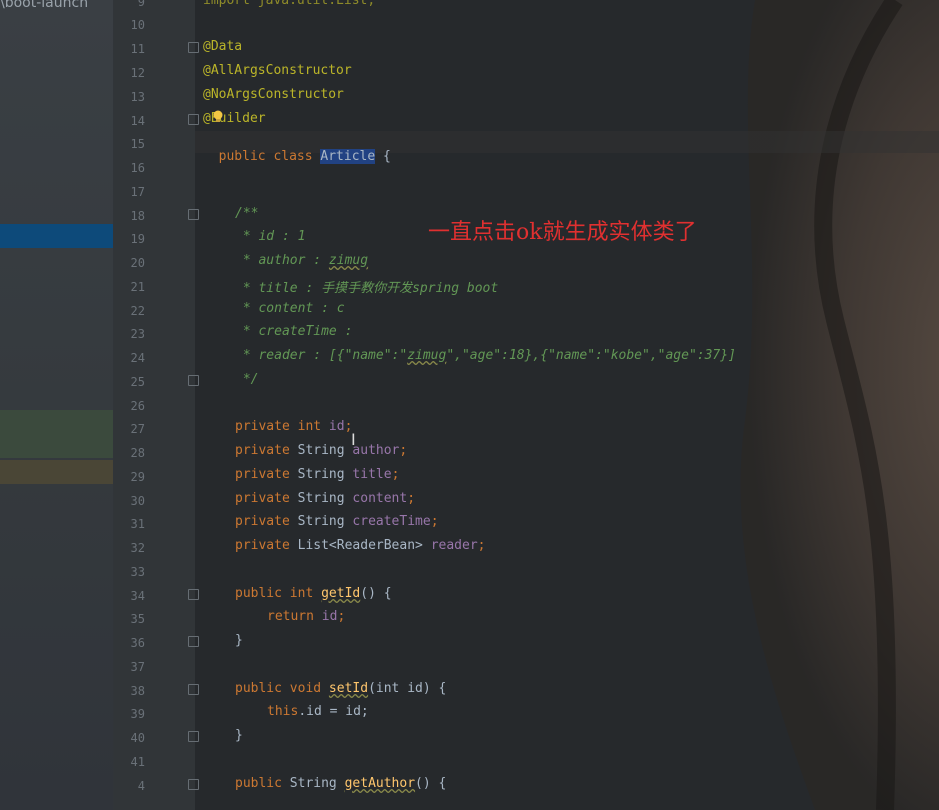 The image size is (939, 810). Describe the element at coordinates (56, 434) in the screenshot. I see `tree-item-green` at that location.